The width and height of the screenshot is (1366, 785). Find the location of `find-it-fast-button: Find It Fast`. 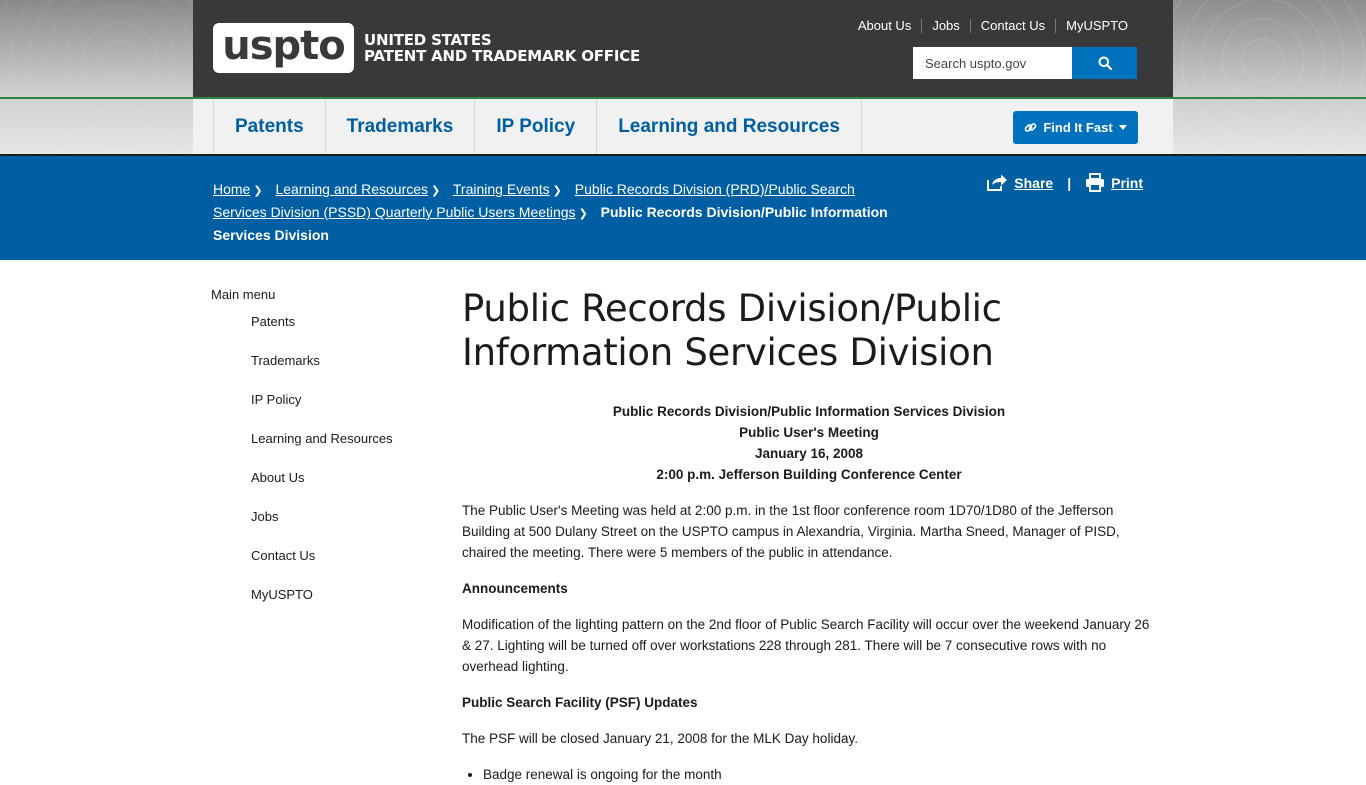

find-it-fast-button: Find It Fast is located at coordinates (1075, 127).